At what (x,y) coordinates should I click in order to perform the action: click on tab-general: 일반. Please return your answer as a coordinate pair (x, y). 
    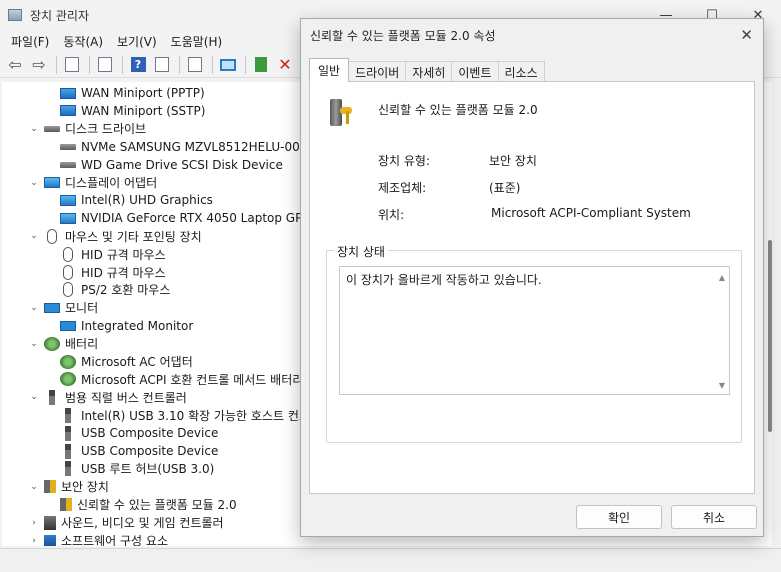
    Looking at the image, I should click on (329, 70).